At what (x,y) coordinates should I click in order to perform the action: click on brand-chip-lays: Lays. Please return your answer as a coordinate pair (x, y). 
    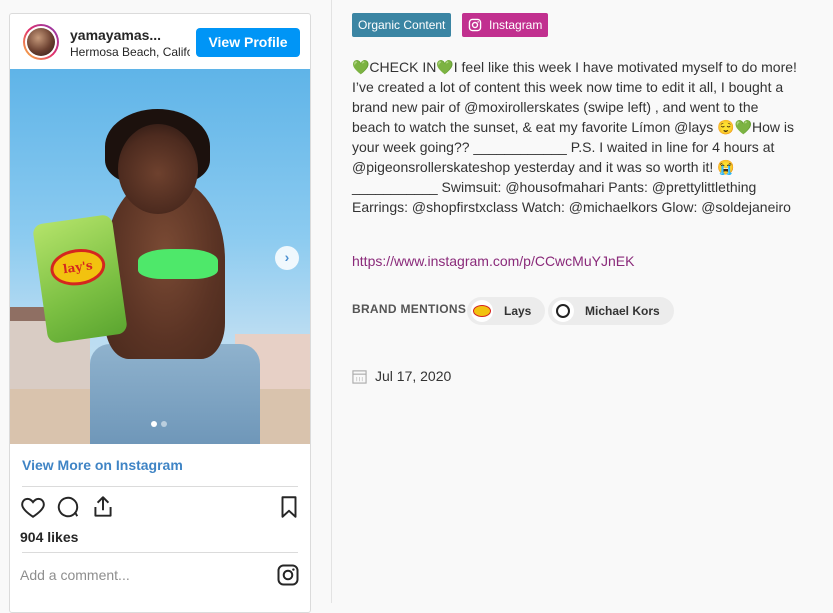
    Looking at the image, I should click on (506, 311).